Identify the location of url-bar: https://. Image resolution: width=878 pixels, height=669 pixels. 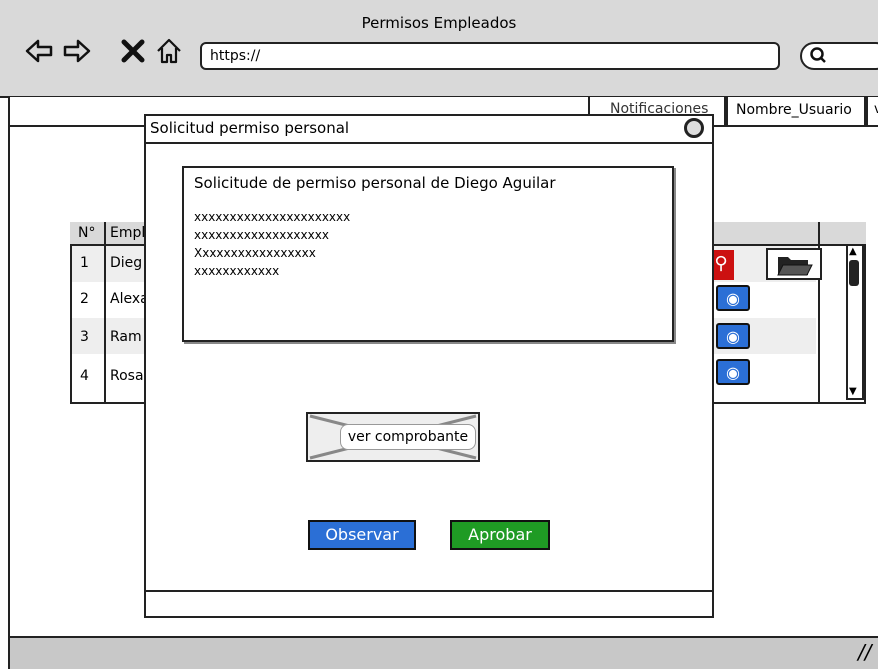
(490, 56).